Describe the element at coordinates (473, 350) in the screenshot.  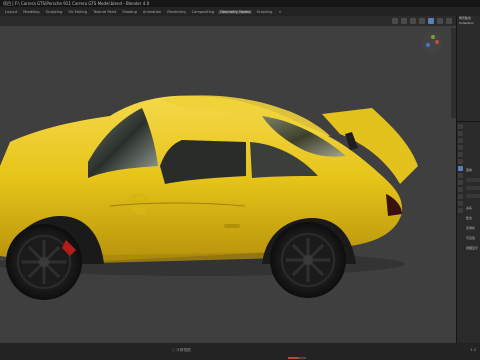
I see `version-label: 4.0` at that location.